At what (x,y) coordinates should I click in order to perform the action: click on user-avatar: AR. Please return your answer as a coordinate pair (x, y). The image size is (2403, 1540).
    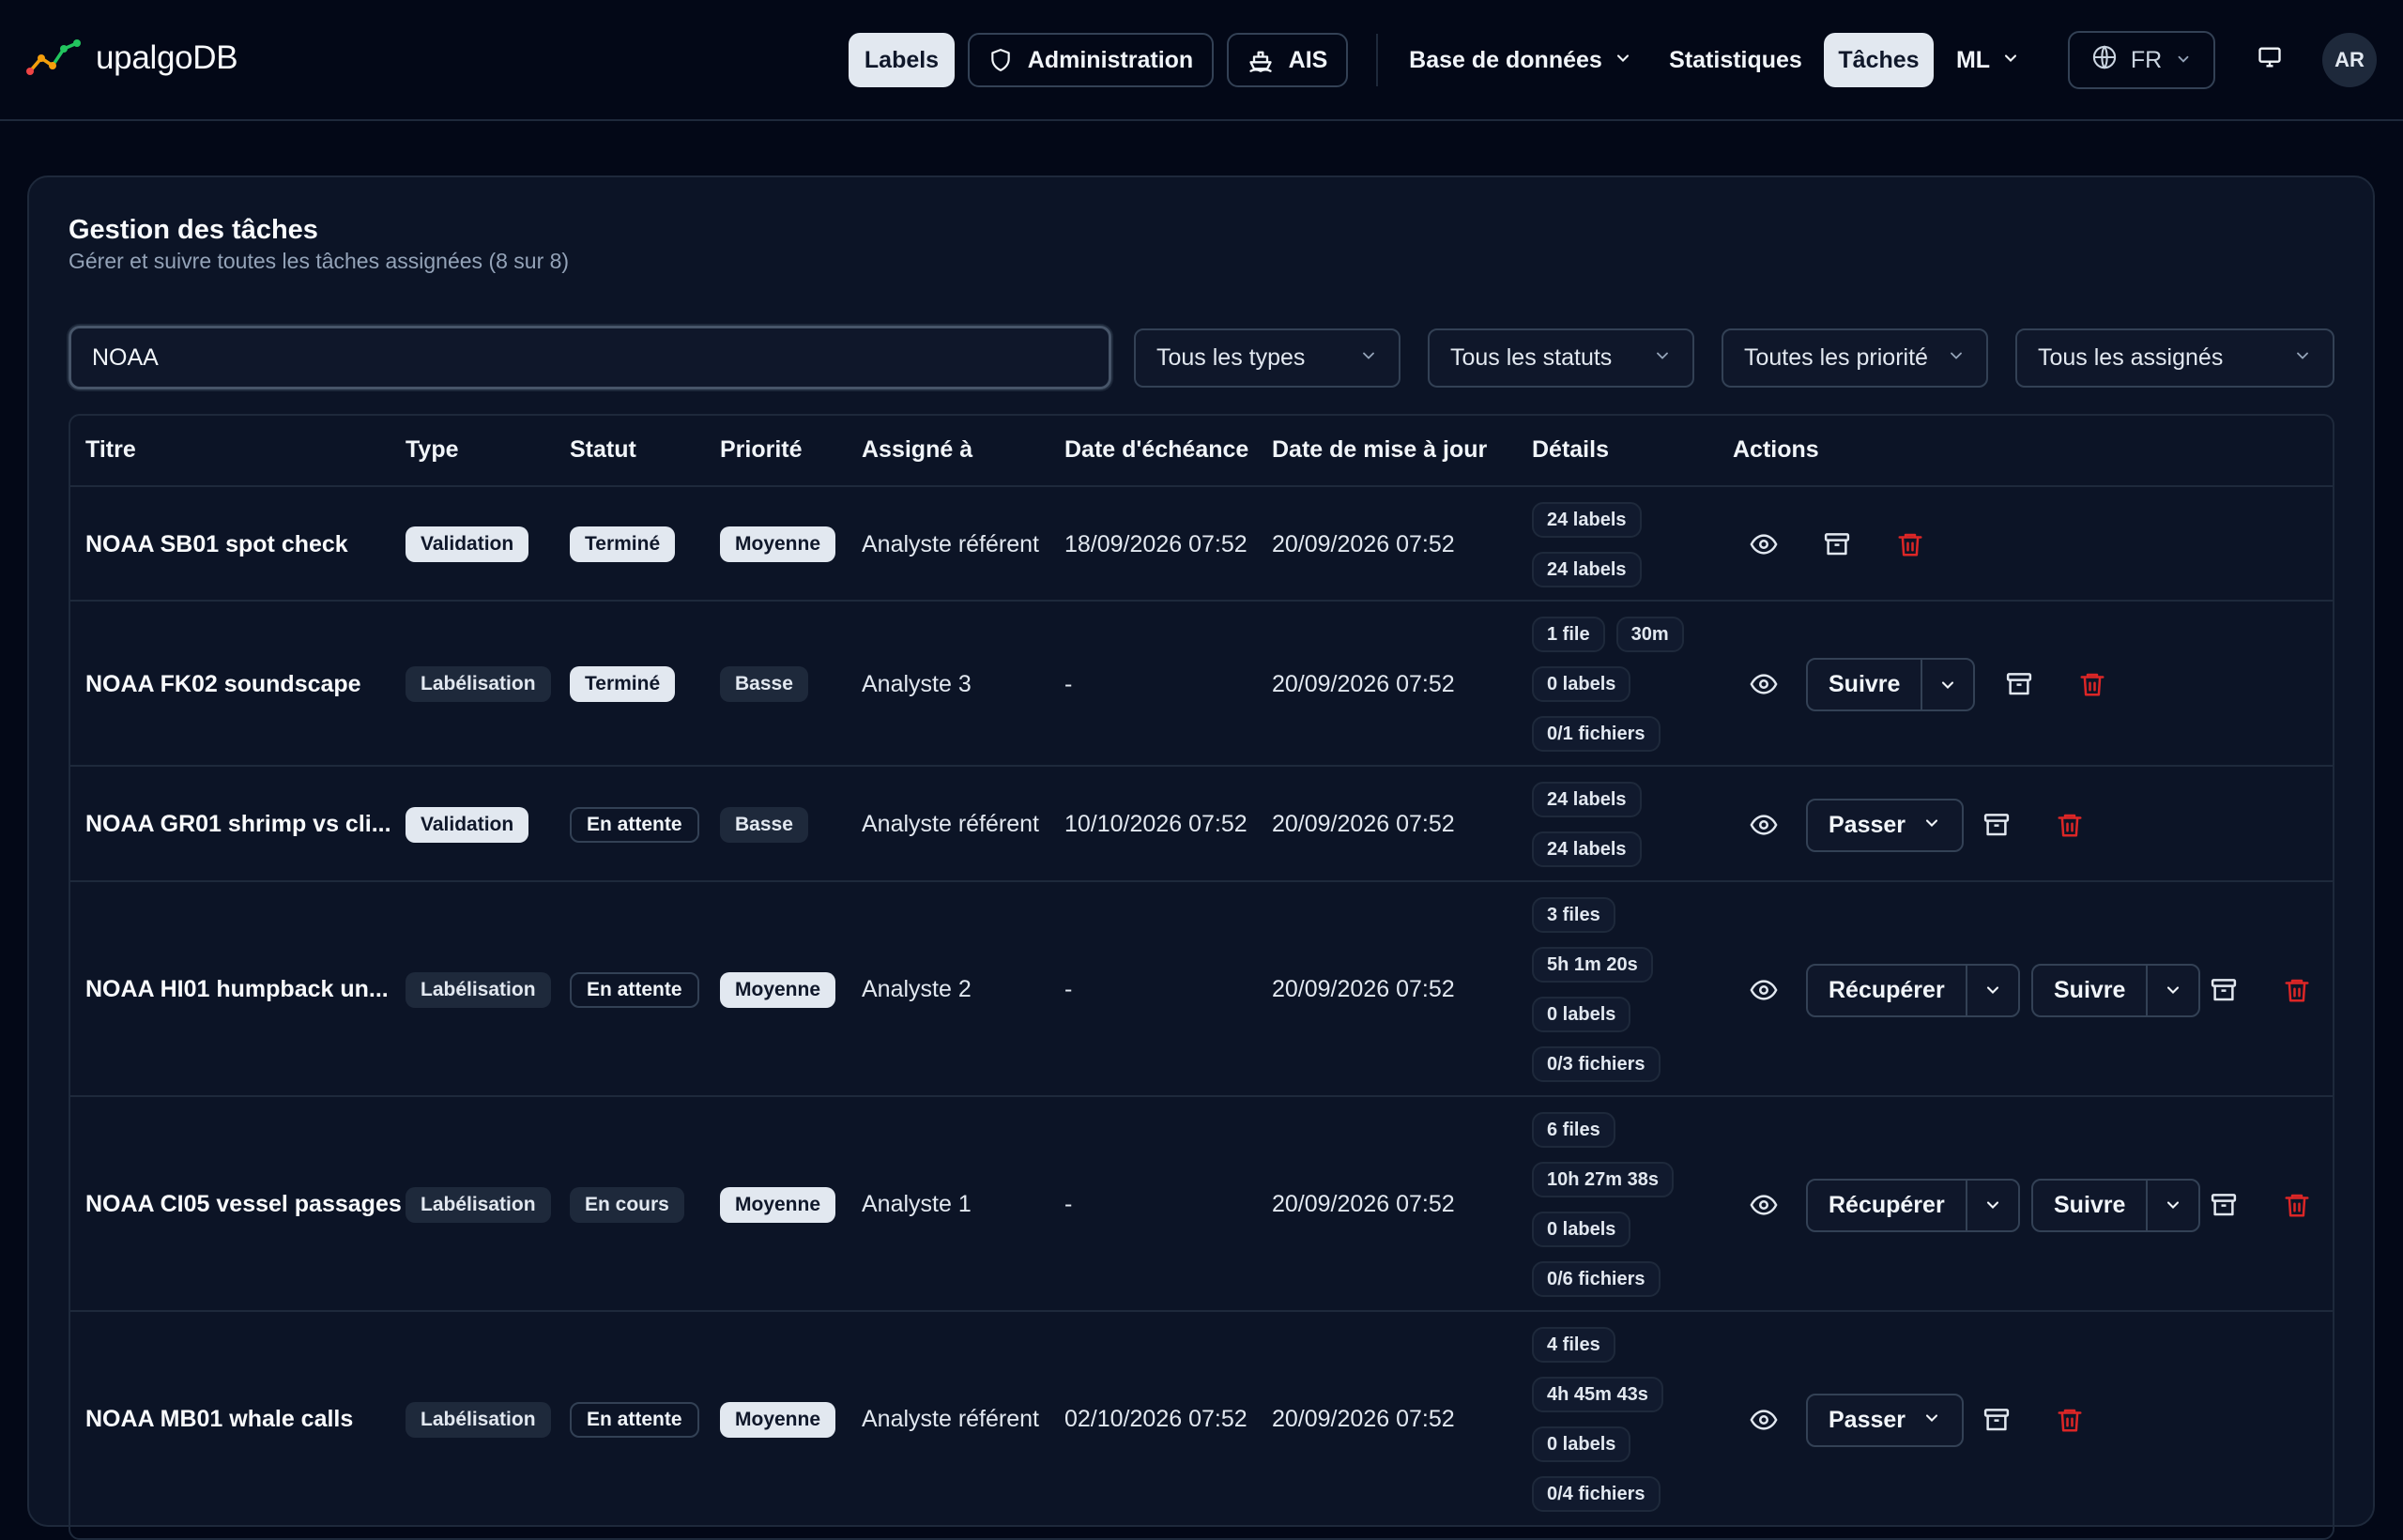
    Looking at the image, I should click on (2349, 60).